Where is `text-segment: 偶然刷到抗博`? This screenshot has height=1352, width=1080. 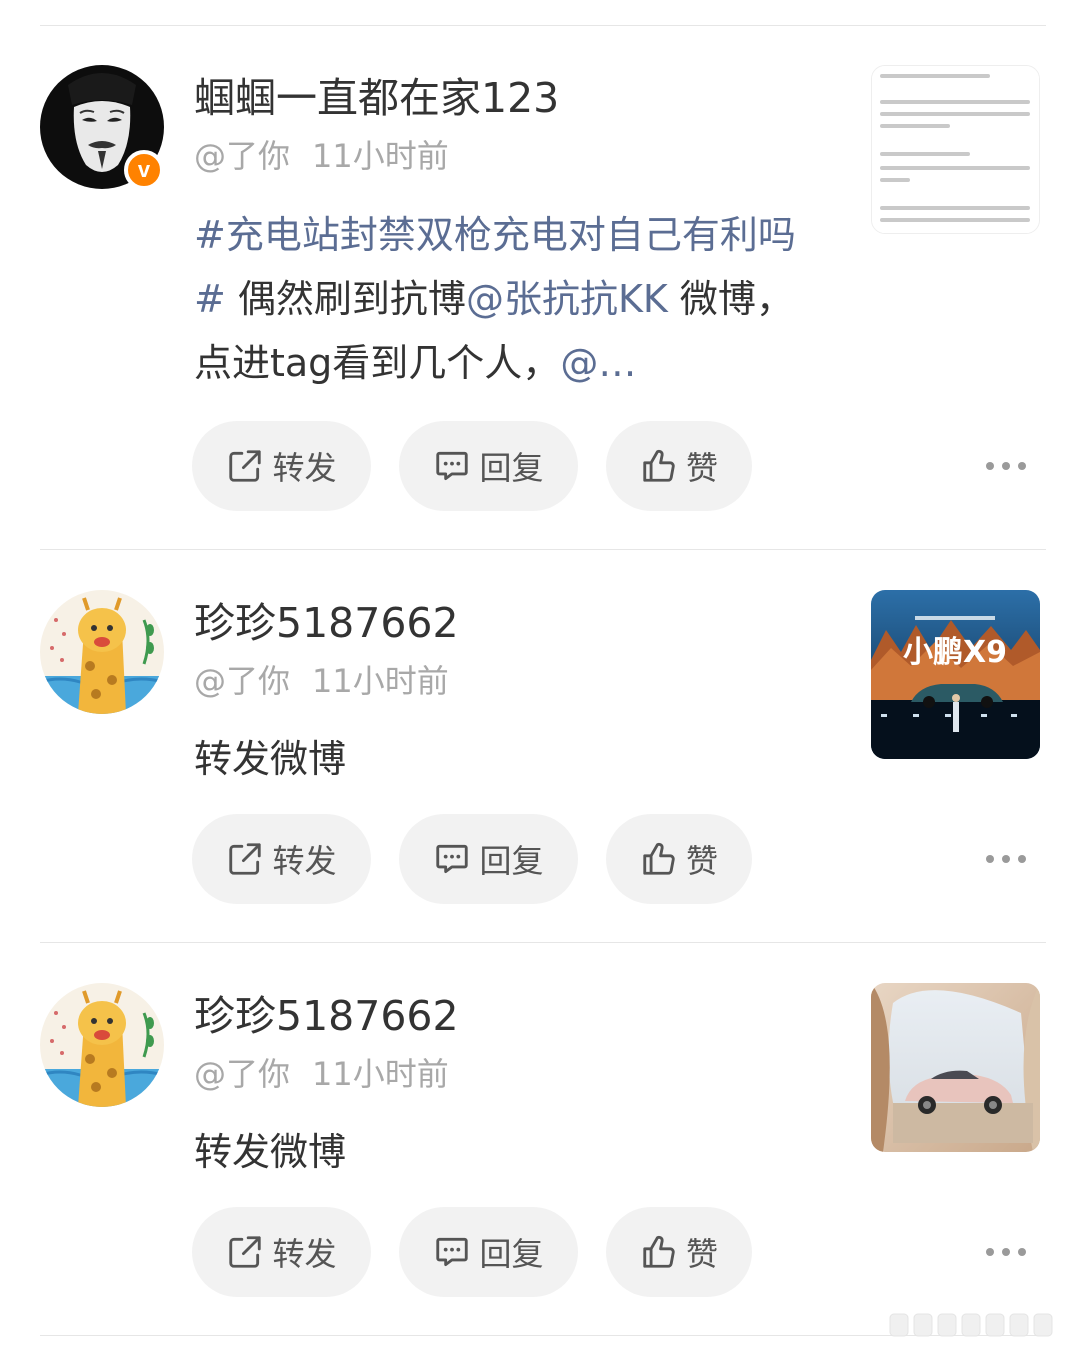 text-segment: 偶然刷到抗博 is located at coordinates (345, 299).